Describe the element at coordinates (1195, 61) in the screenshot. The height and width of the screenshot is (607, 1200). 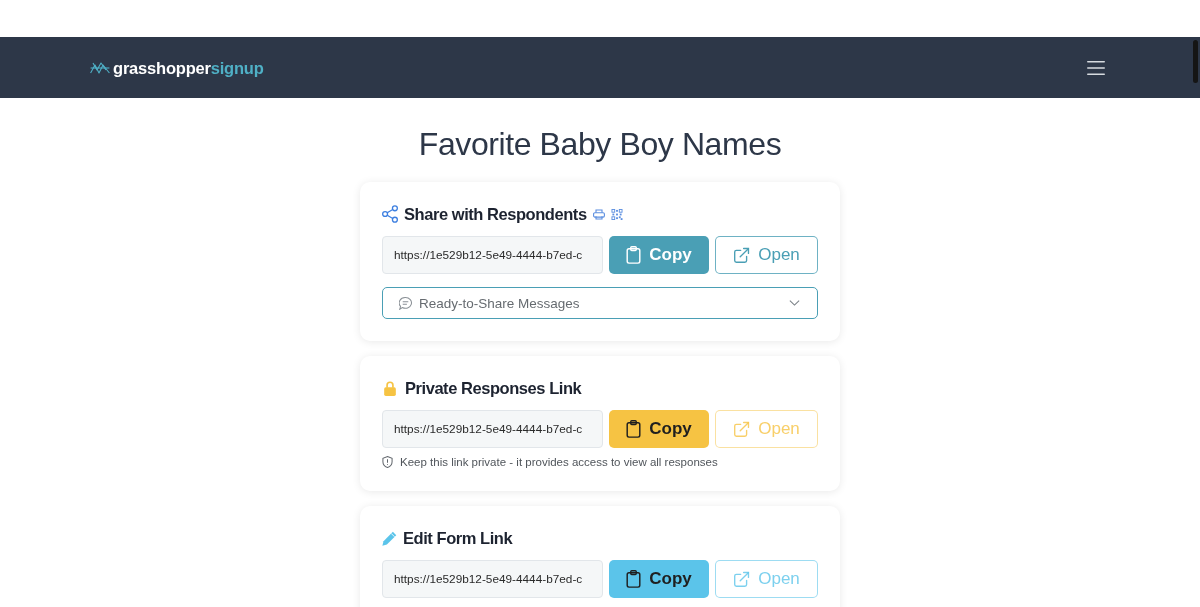
I see `scrollbar-thumb` at that location.